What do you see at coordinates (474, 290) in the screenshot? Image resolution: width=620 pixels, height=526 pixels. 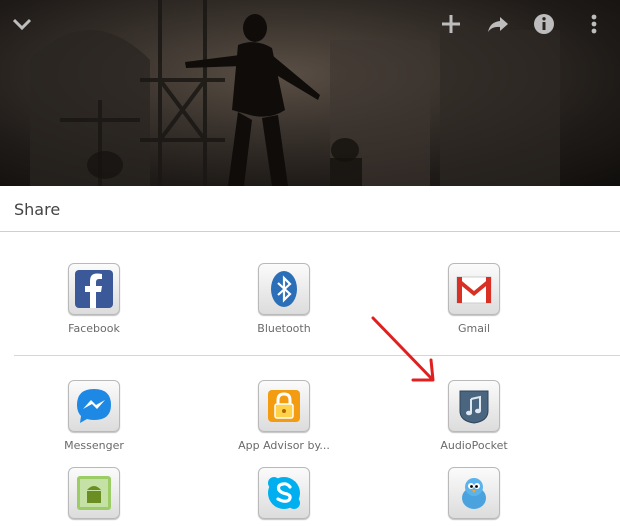 I see `gmail-icon` at bounding box center [474, 290].